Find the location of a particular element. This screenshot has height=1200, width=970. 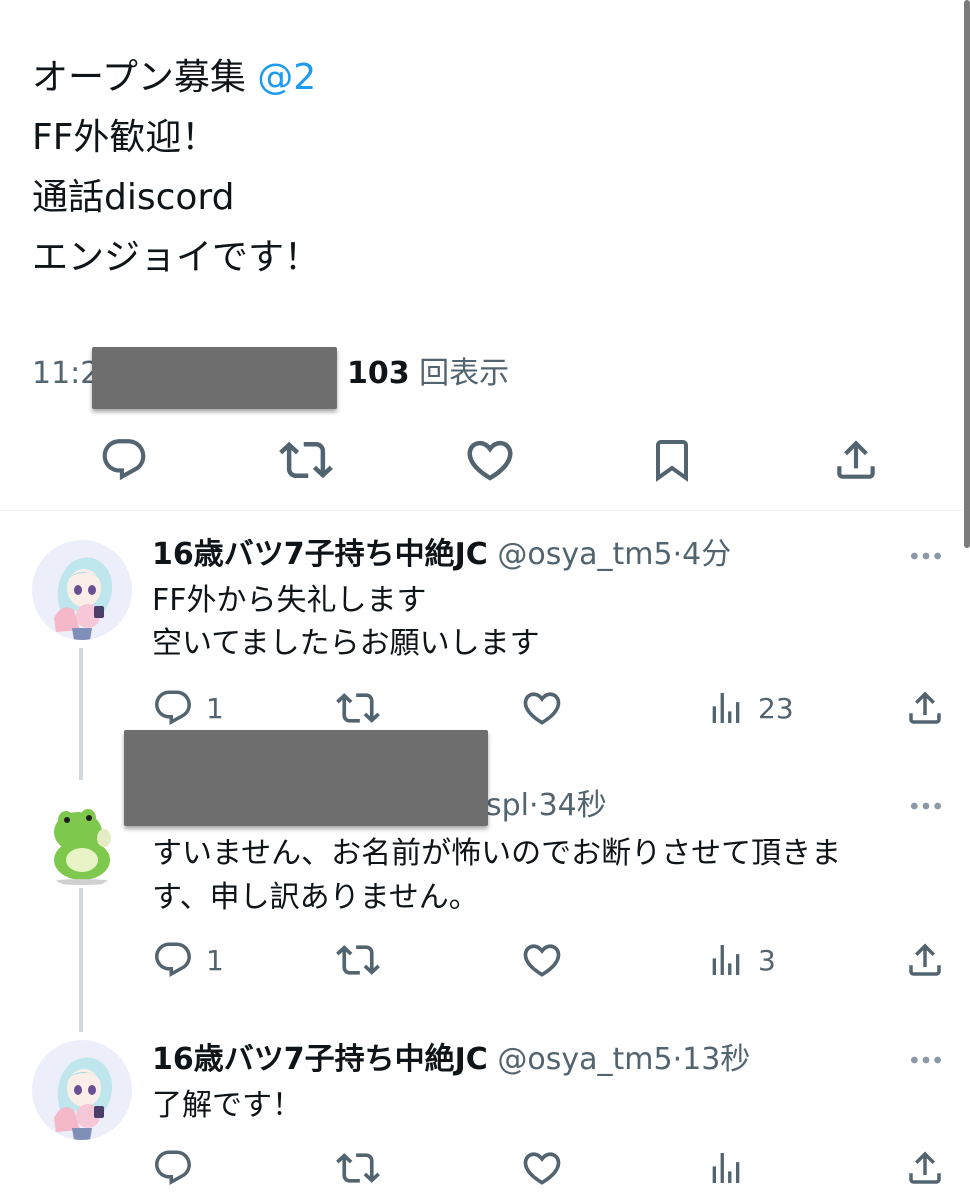

reply-action-bar: 1 3 is located at coordinates (485, 960).